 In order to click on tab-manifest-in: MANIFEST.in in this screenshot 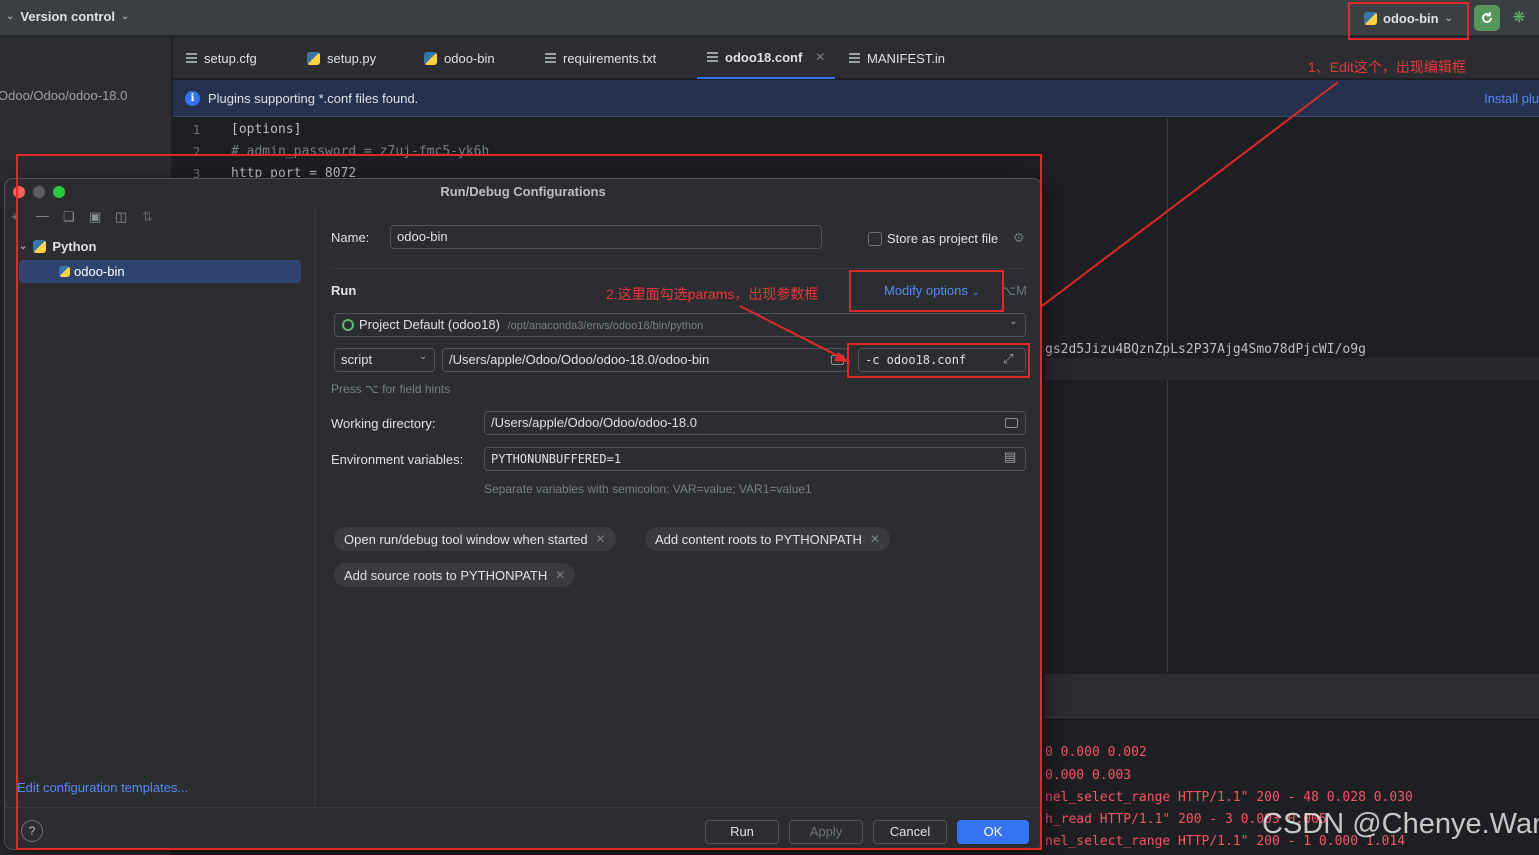, I will do `click(897, 58)`.